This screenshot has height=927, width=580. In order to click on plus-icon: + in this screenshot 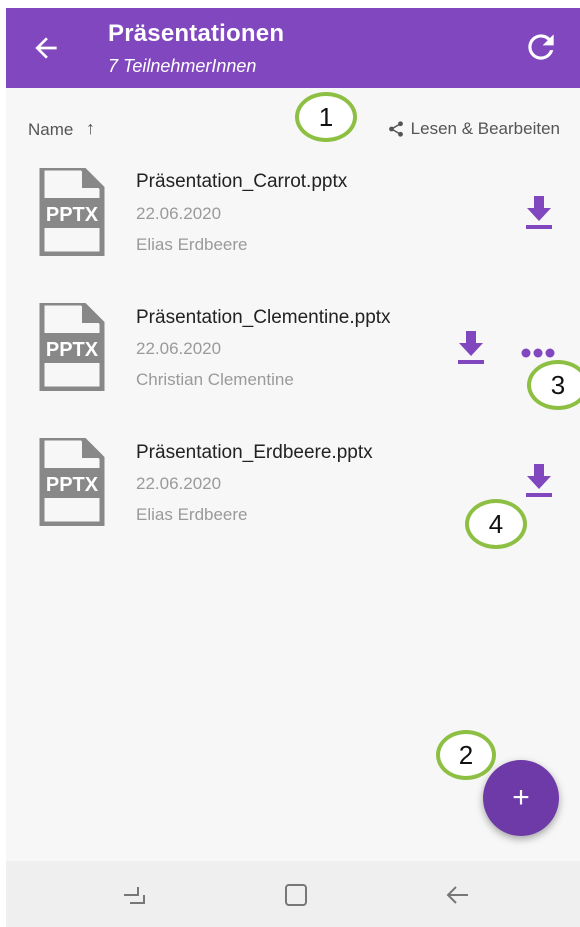, I will do `click(521, 797)`.